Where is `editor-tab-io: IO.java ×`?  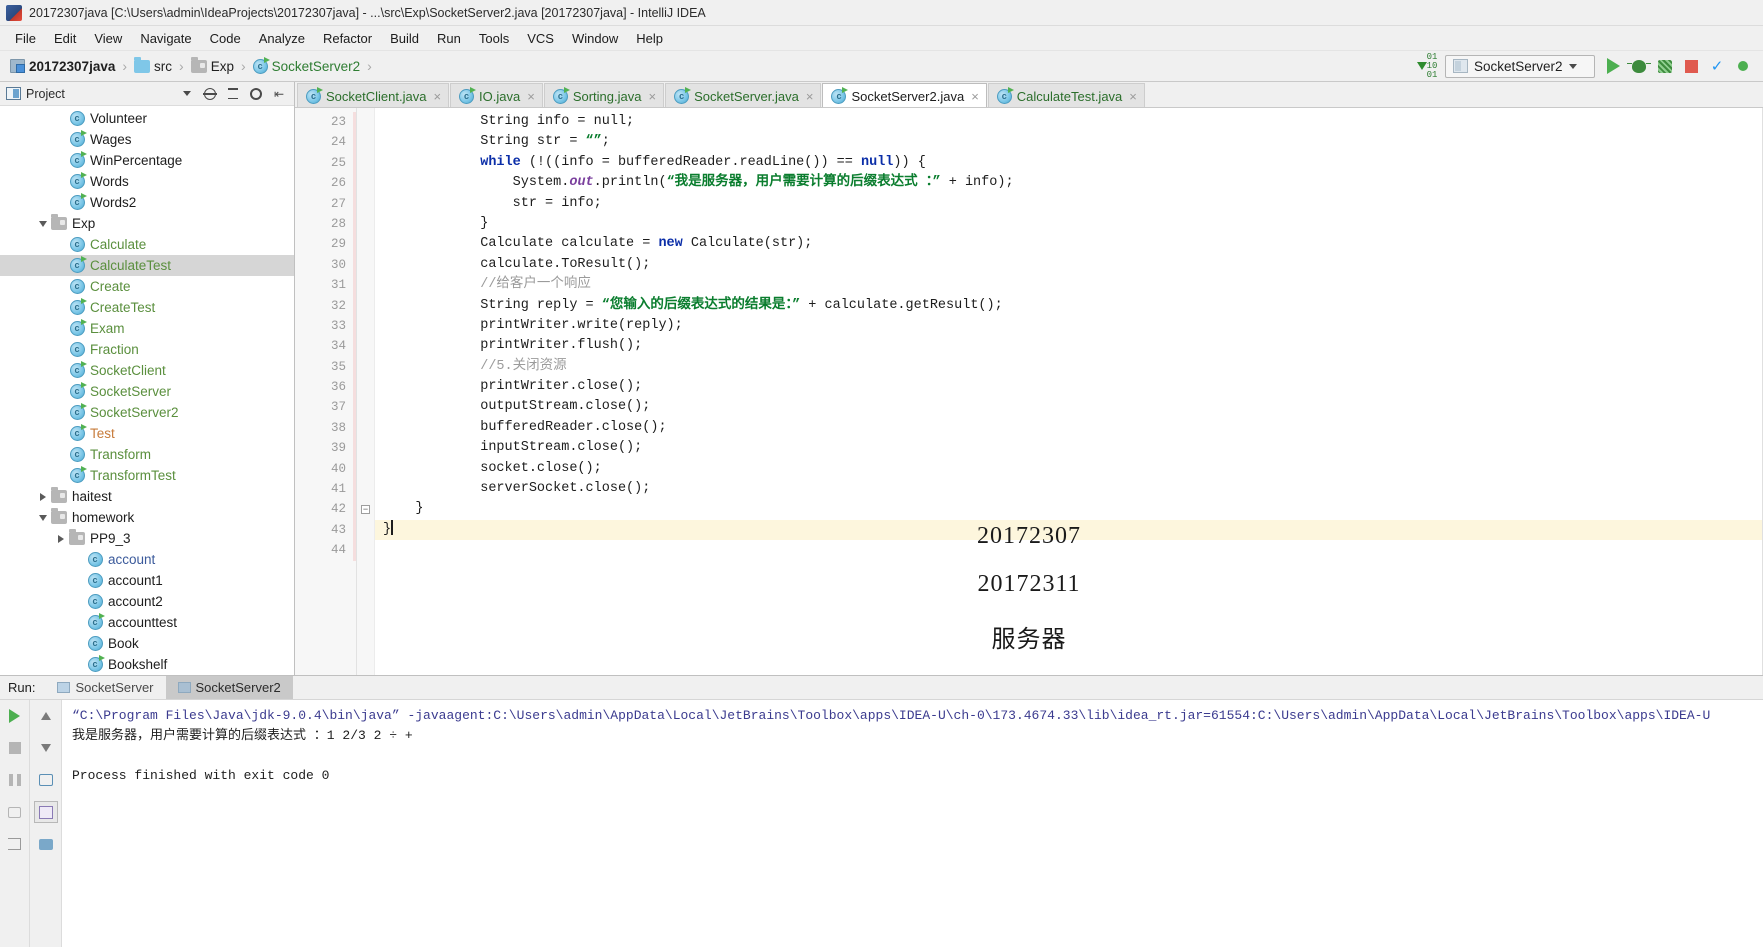
editor-tab-io: IO.java × is located at coordinates (496, 95).